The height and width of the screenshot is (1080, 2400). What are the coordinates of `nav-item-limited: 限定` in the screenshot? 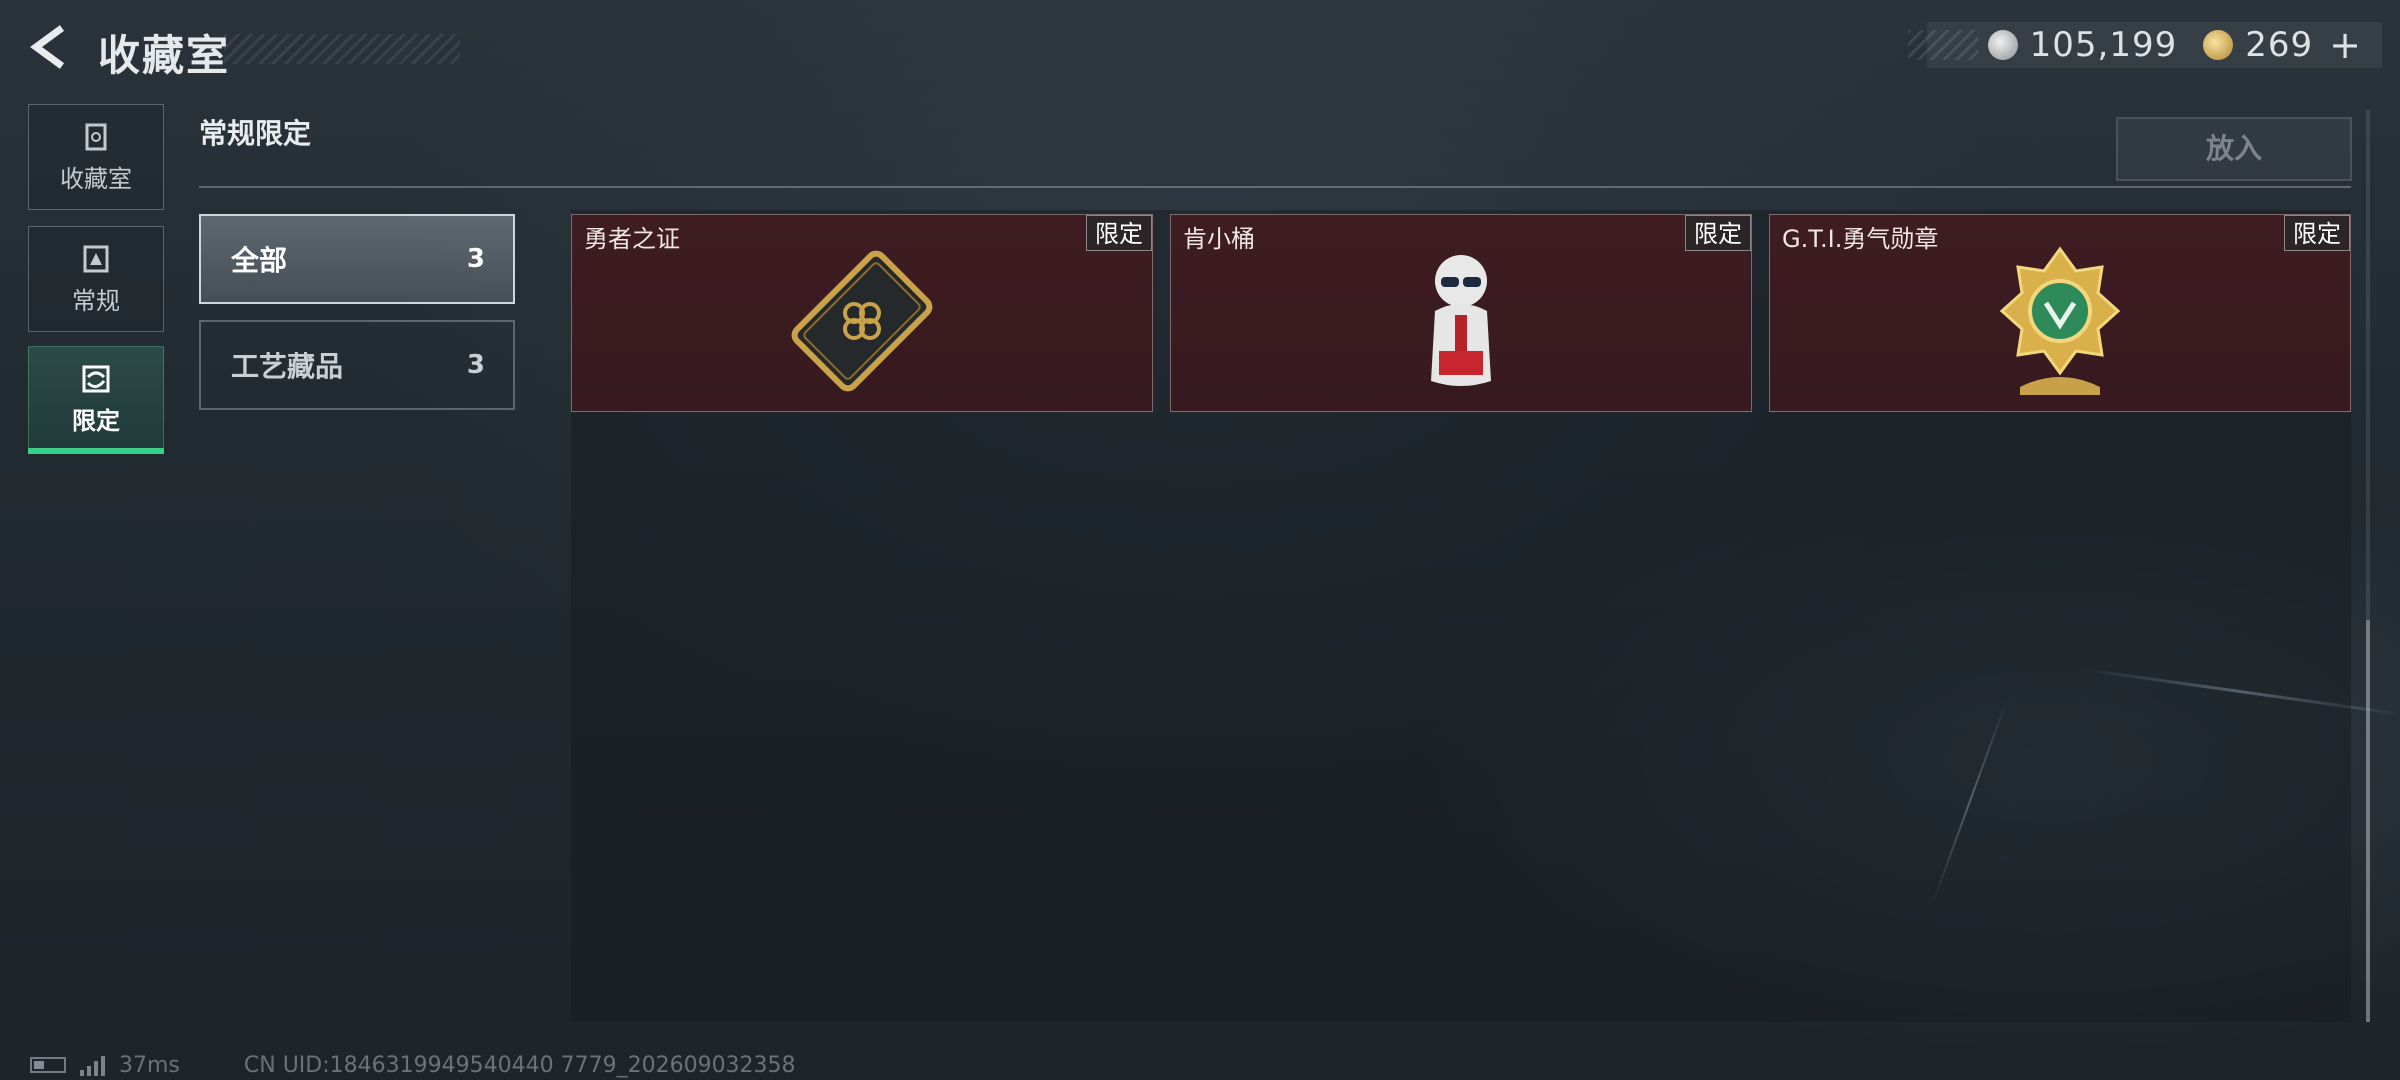 It's located at (96, 399).